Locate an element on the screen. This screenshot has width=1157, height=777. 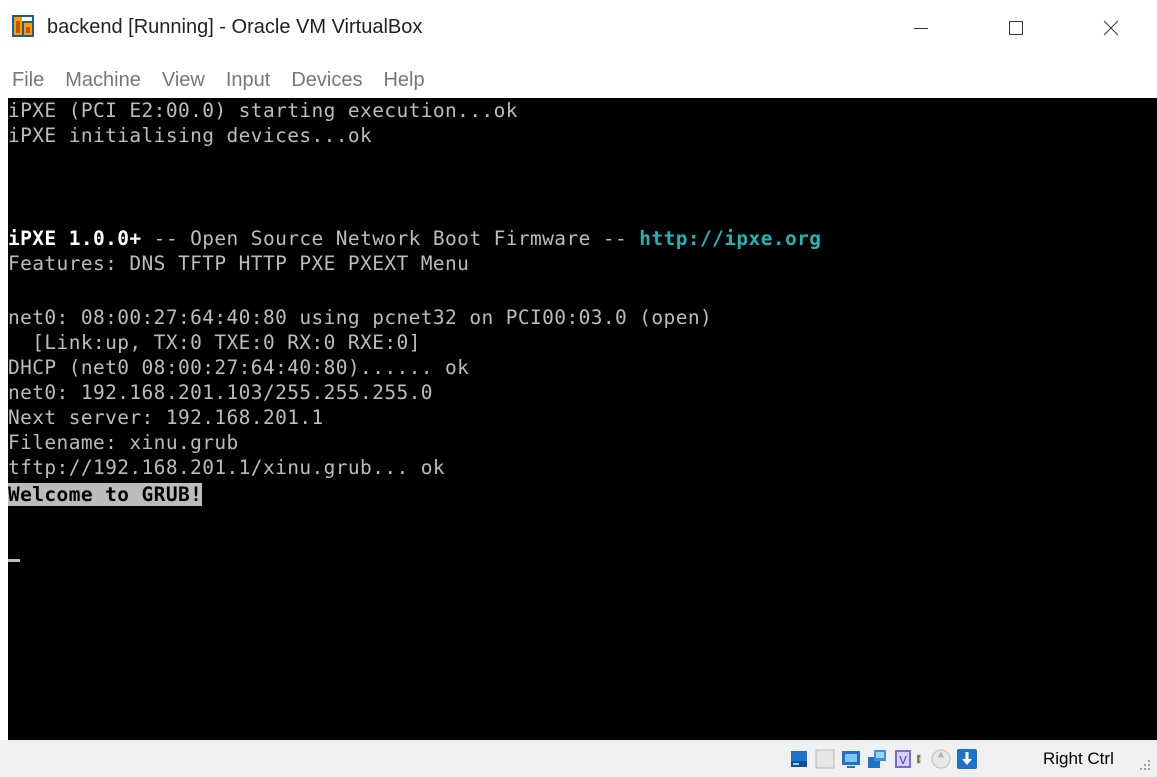
menu-input: Input is located at coordinates (248, 80).